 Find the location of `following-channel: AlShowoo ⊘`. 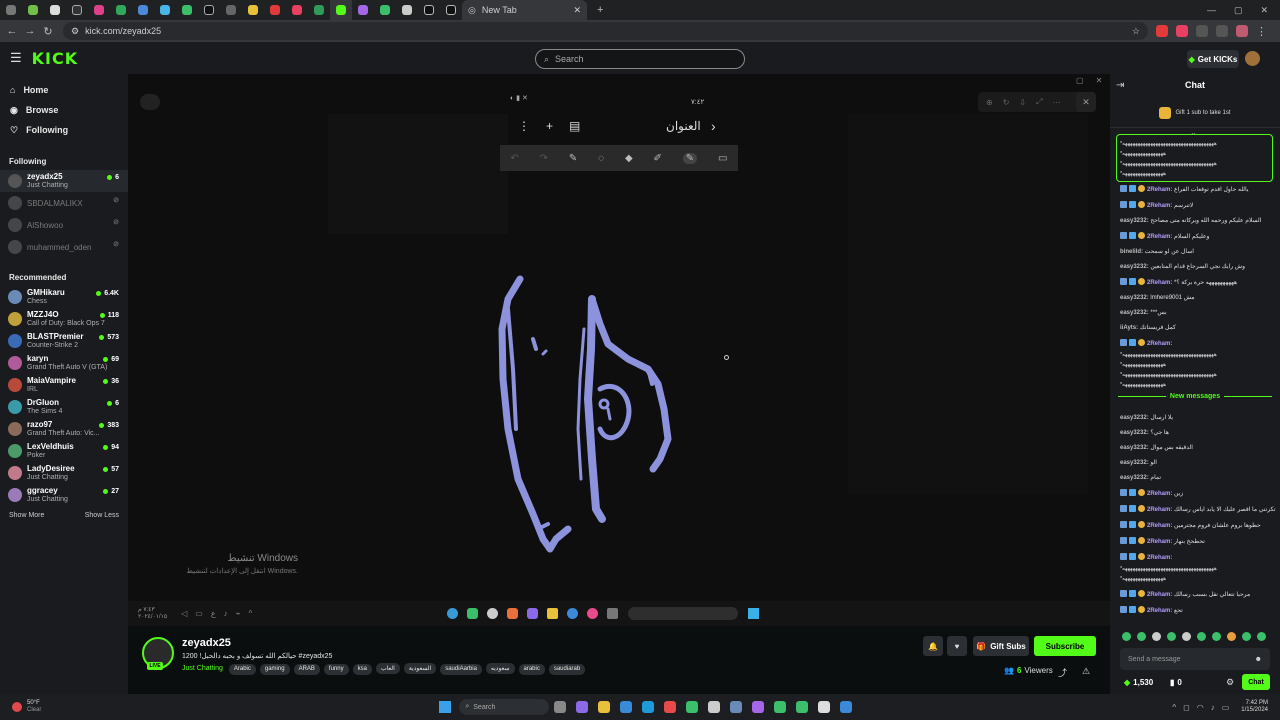

following-channel: AlShowoo ⊘ is located at coordinates (64, 225).